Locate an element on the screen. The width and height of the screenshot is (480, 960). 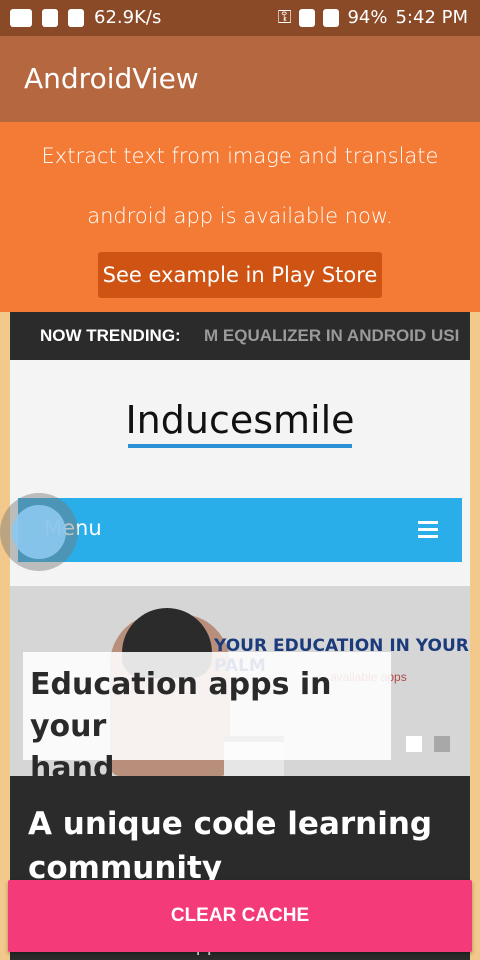
trending-bar: NOW TRENDING: M EQUALIZER IN ANDROID USI is located at coordinates (240, 336).